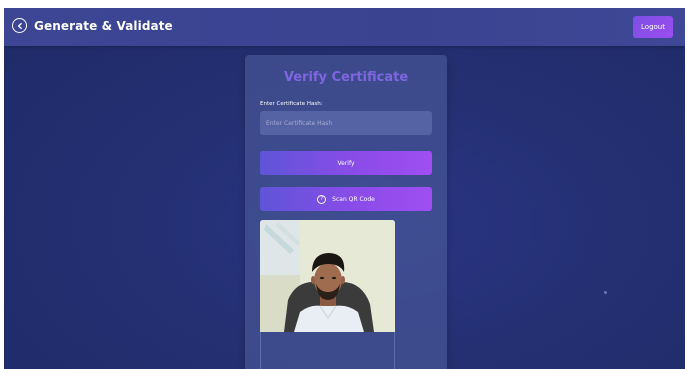  Describe the element at coordinates (346, 77) in the screenshot. I see `card-title: Verify Certificate` at that location.